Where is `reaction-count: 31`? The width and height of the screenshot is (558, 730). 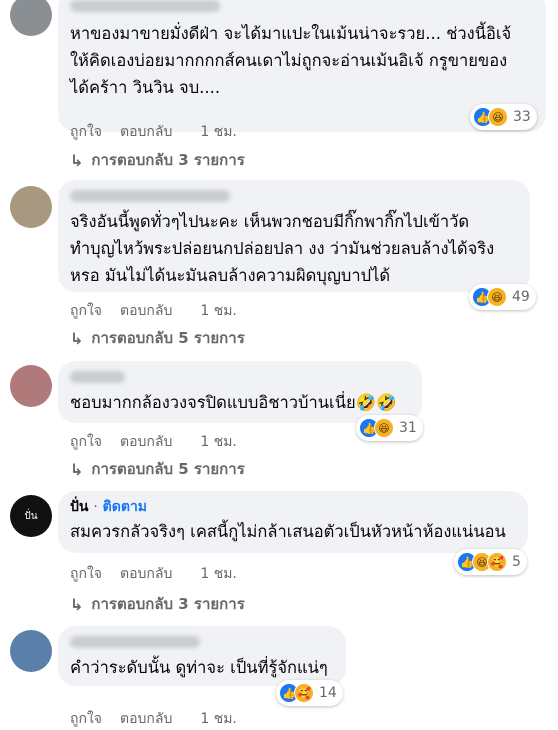 reaction-count: 31 is located at coordinates (408, 428).